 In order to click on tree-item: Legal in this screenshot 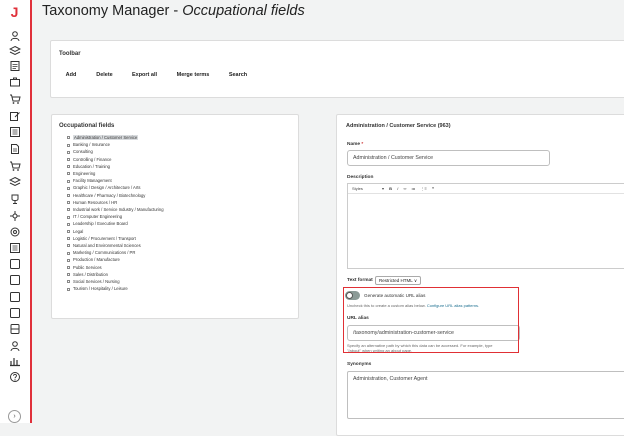, I will do `click(75, 231)`.